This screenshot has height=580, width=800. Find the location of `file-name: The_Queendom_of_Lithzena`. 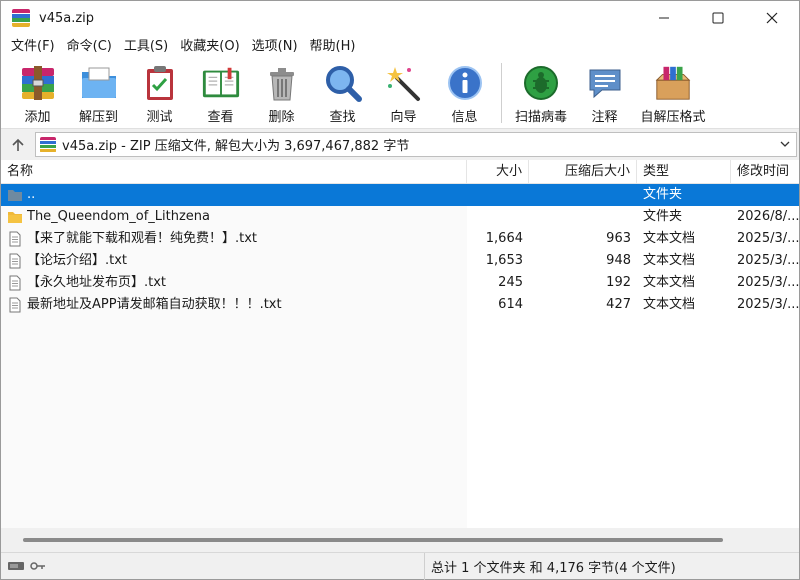

file-name: The_Queendom_of_Lithzena is located at coordinates (119, 216).